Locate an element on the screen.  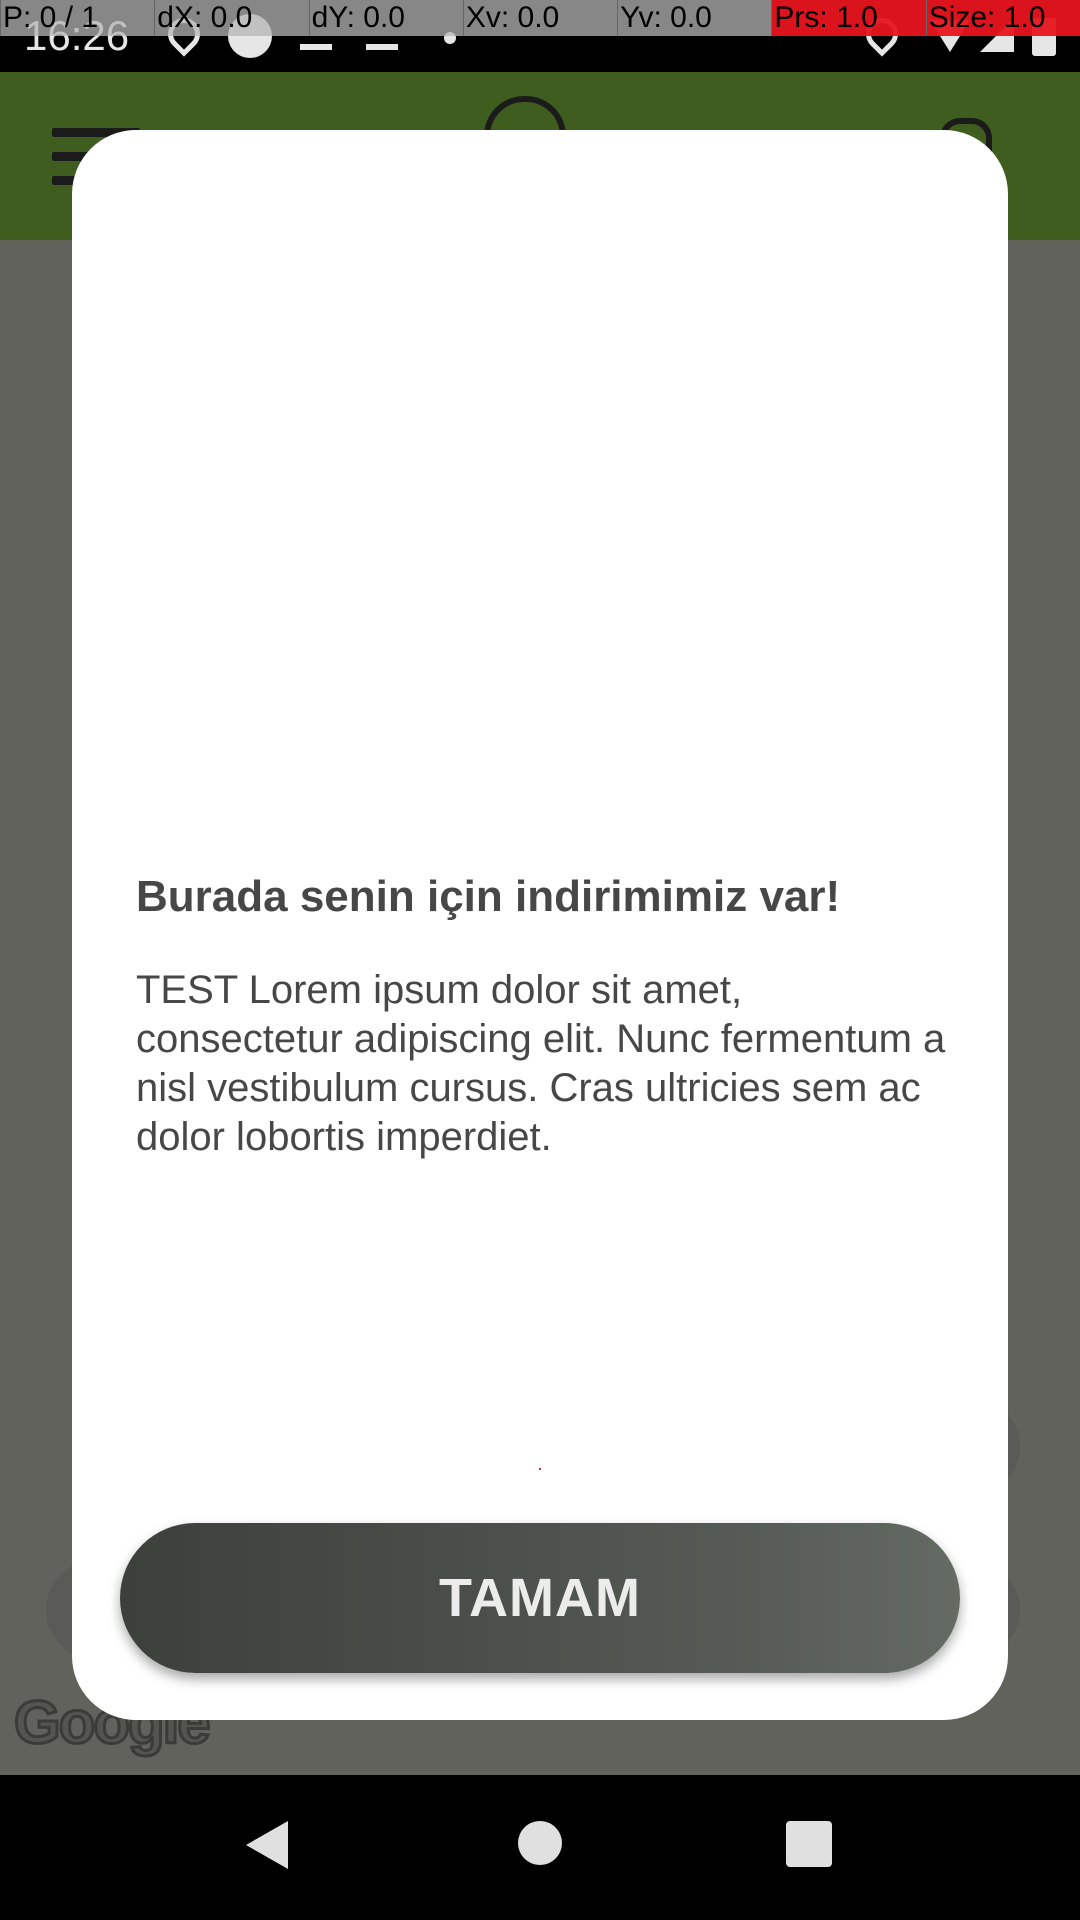
debug-size: Size: 1.0 is located at coordinates (1002, 18).